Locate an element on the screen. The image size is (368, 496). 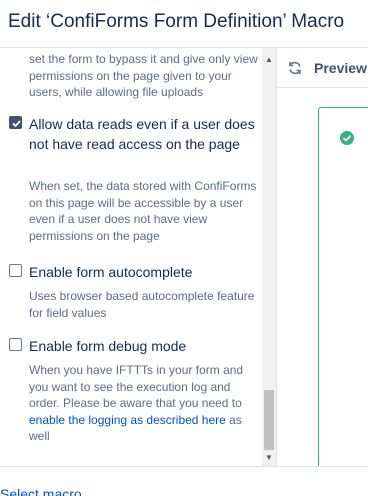
checkmark-icon is located at coordinates (16, 124).